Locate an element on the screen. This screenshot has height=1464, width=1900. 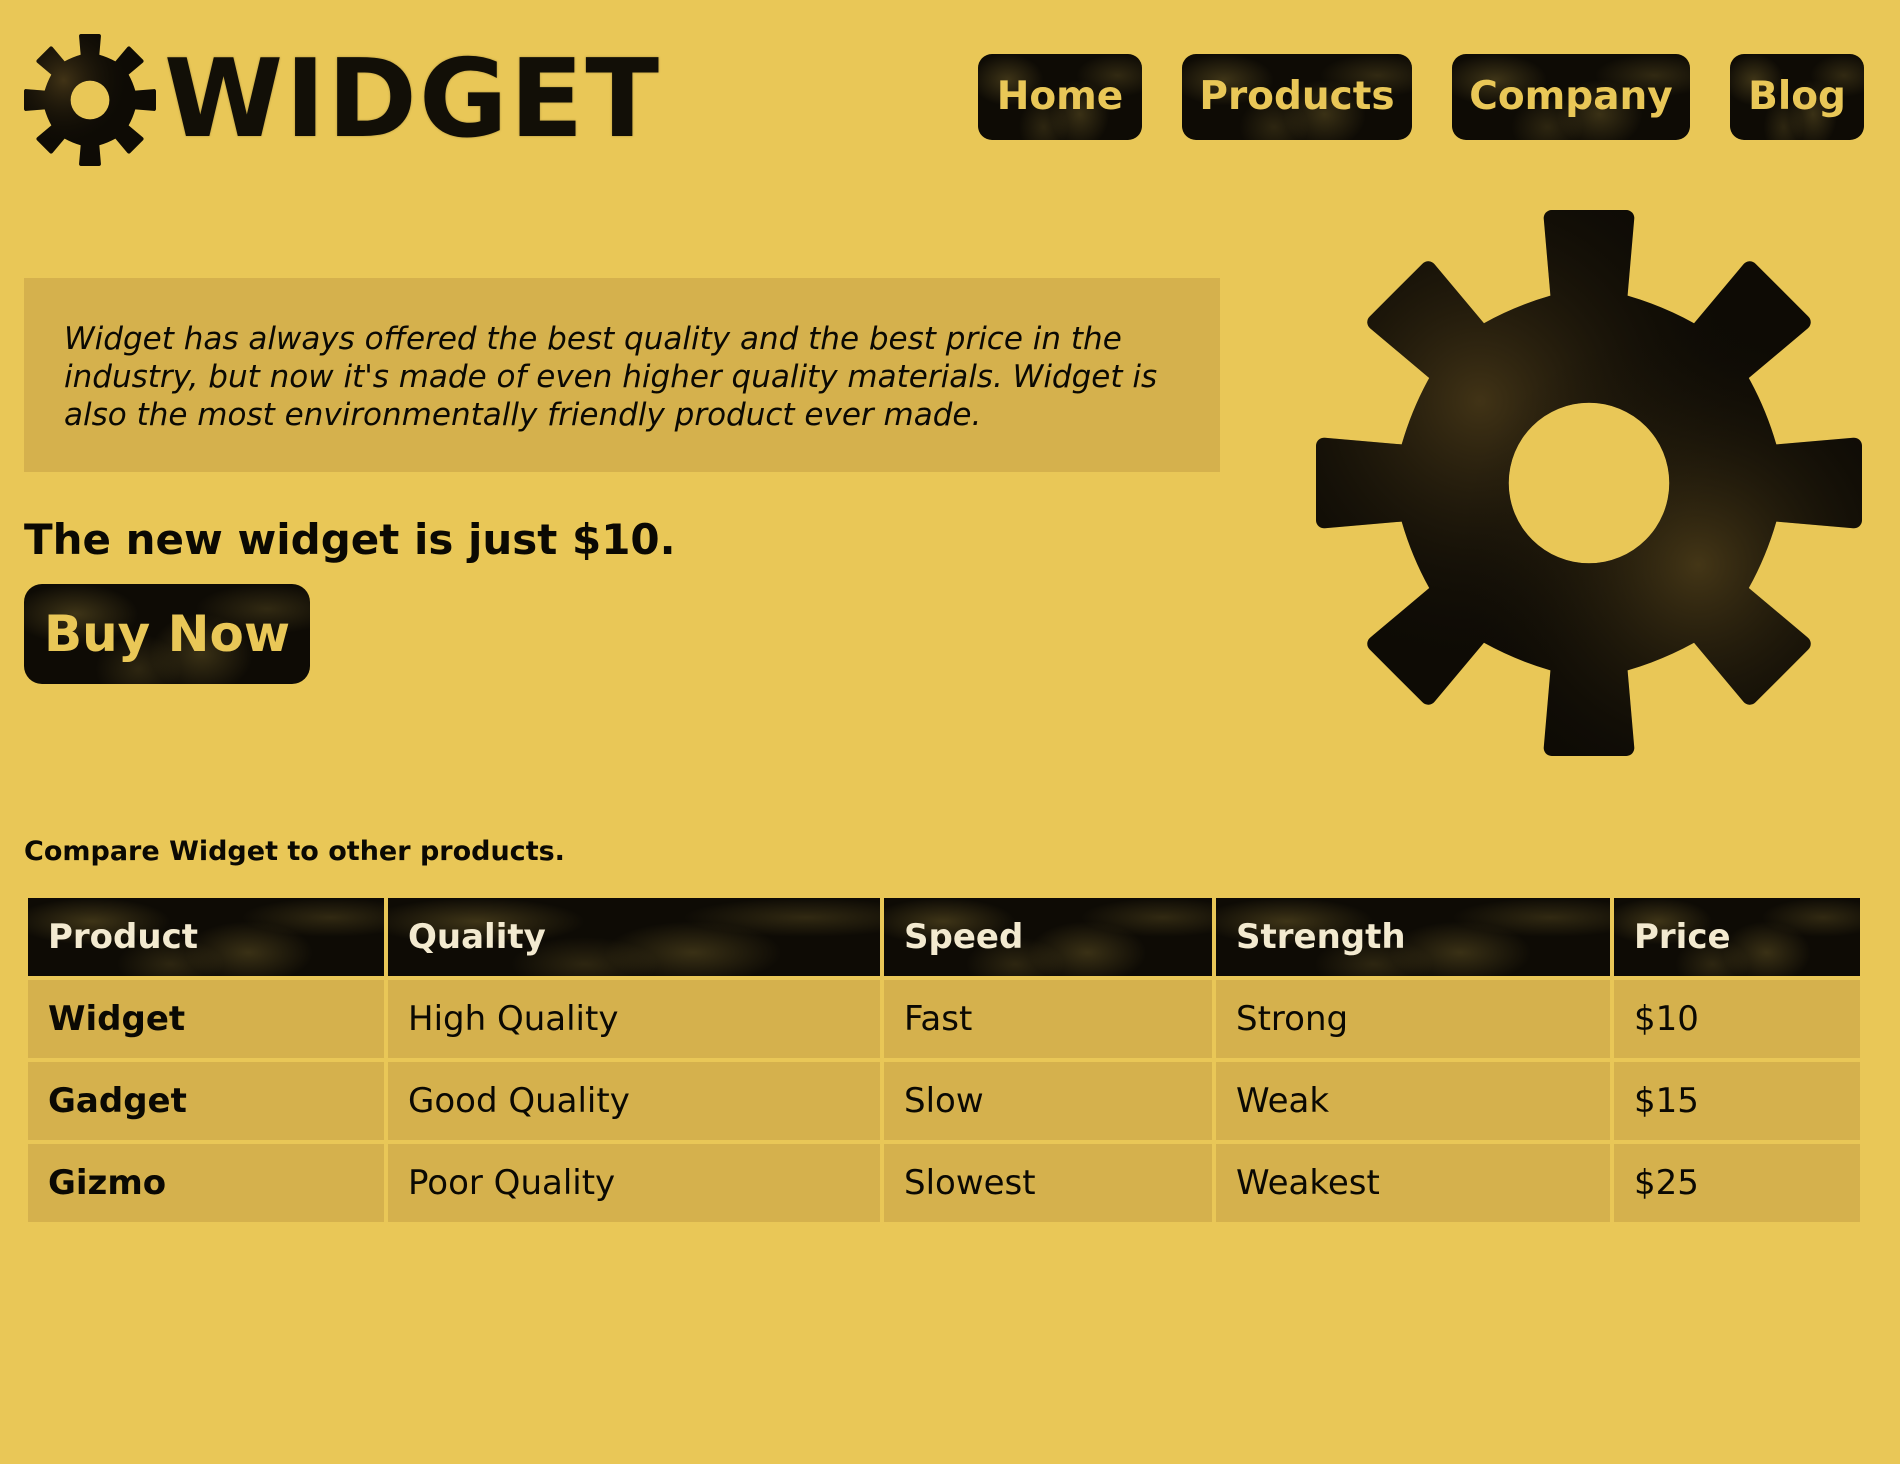
product-name-cell: Gadget is located at coordinates (206, 1101).